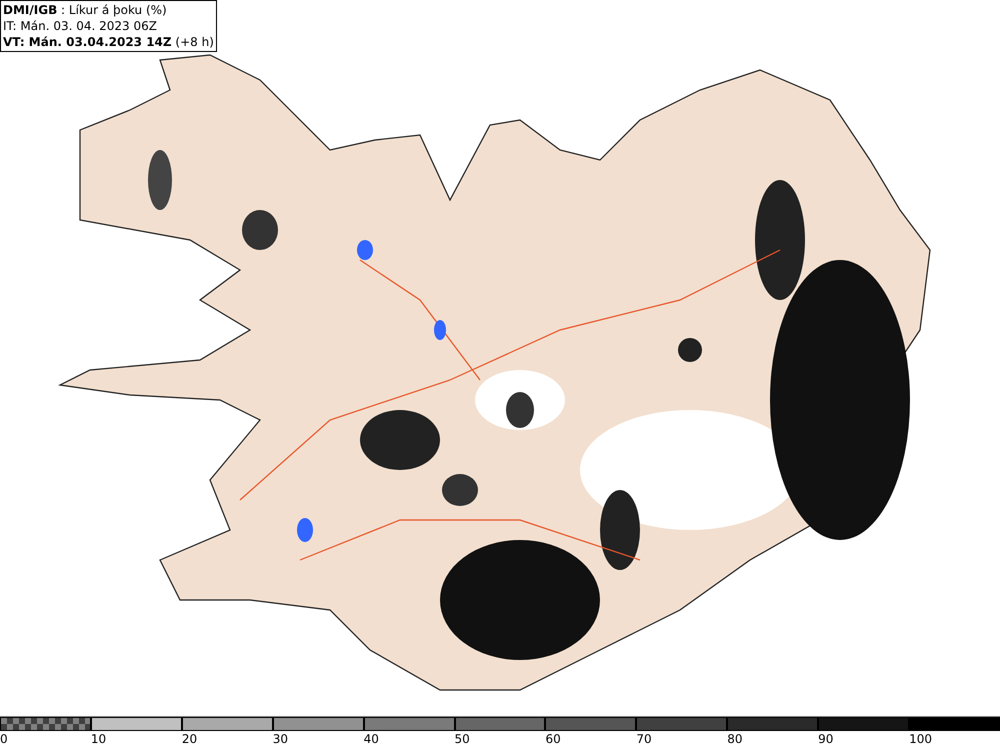 Image resolution: width=1000 pixels, height=750 pixels. I want to click on info-line: IT: Mán. 03. 04. 2023 06Z, so click(80, 26).